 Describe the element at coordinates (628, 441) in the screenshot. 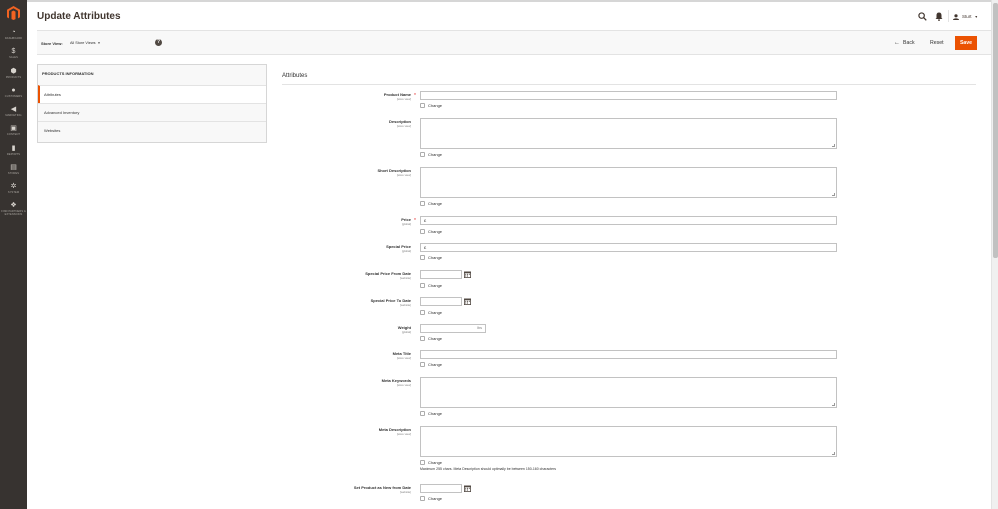

I see `meta-description-textarea` at that location.